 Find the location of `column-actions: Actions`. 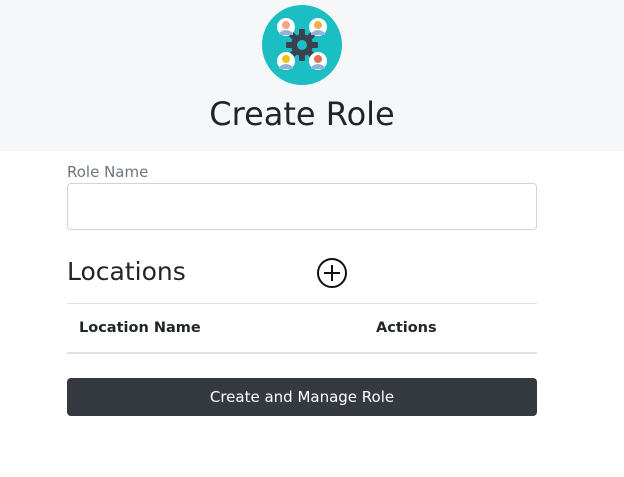

column-actions: Actions is located at coordinates (406, 328).